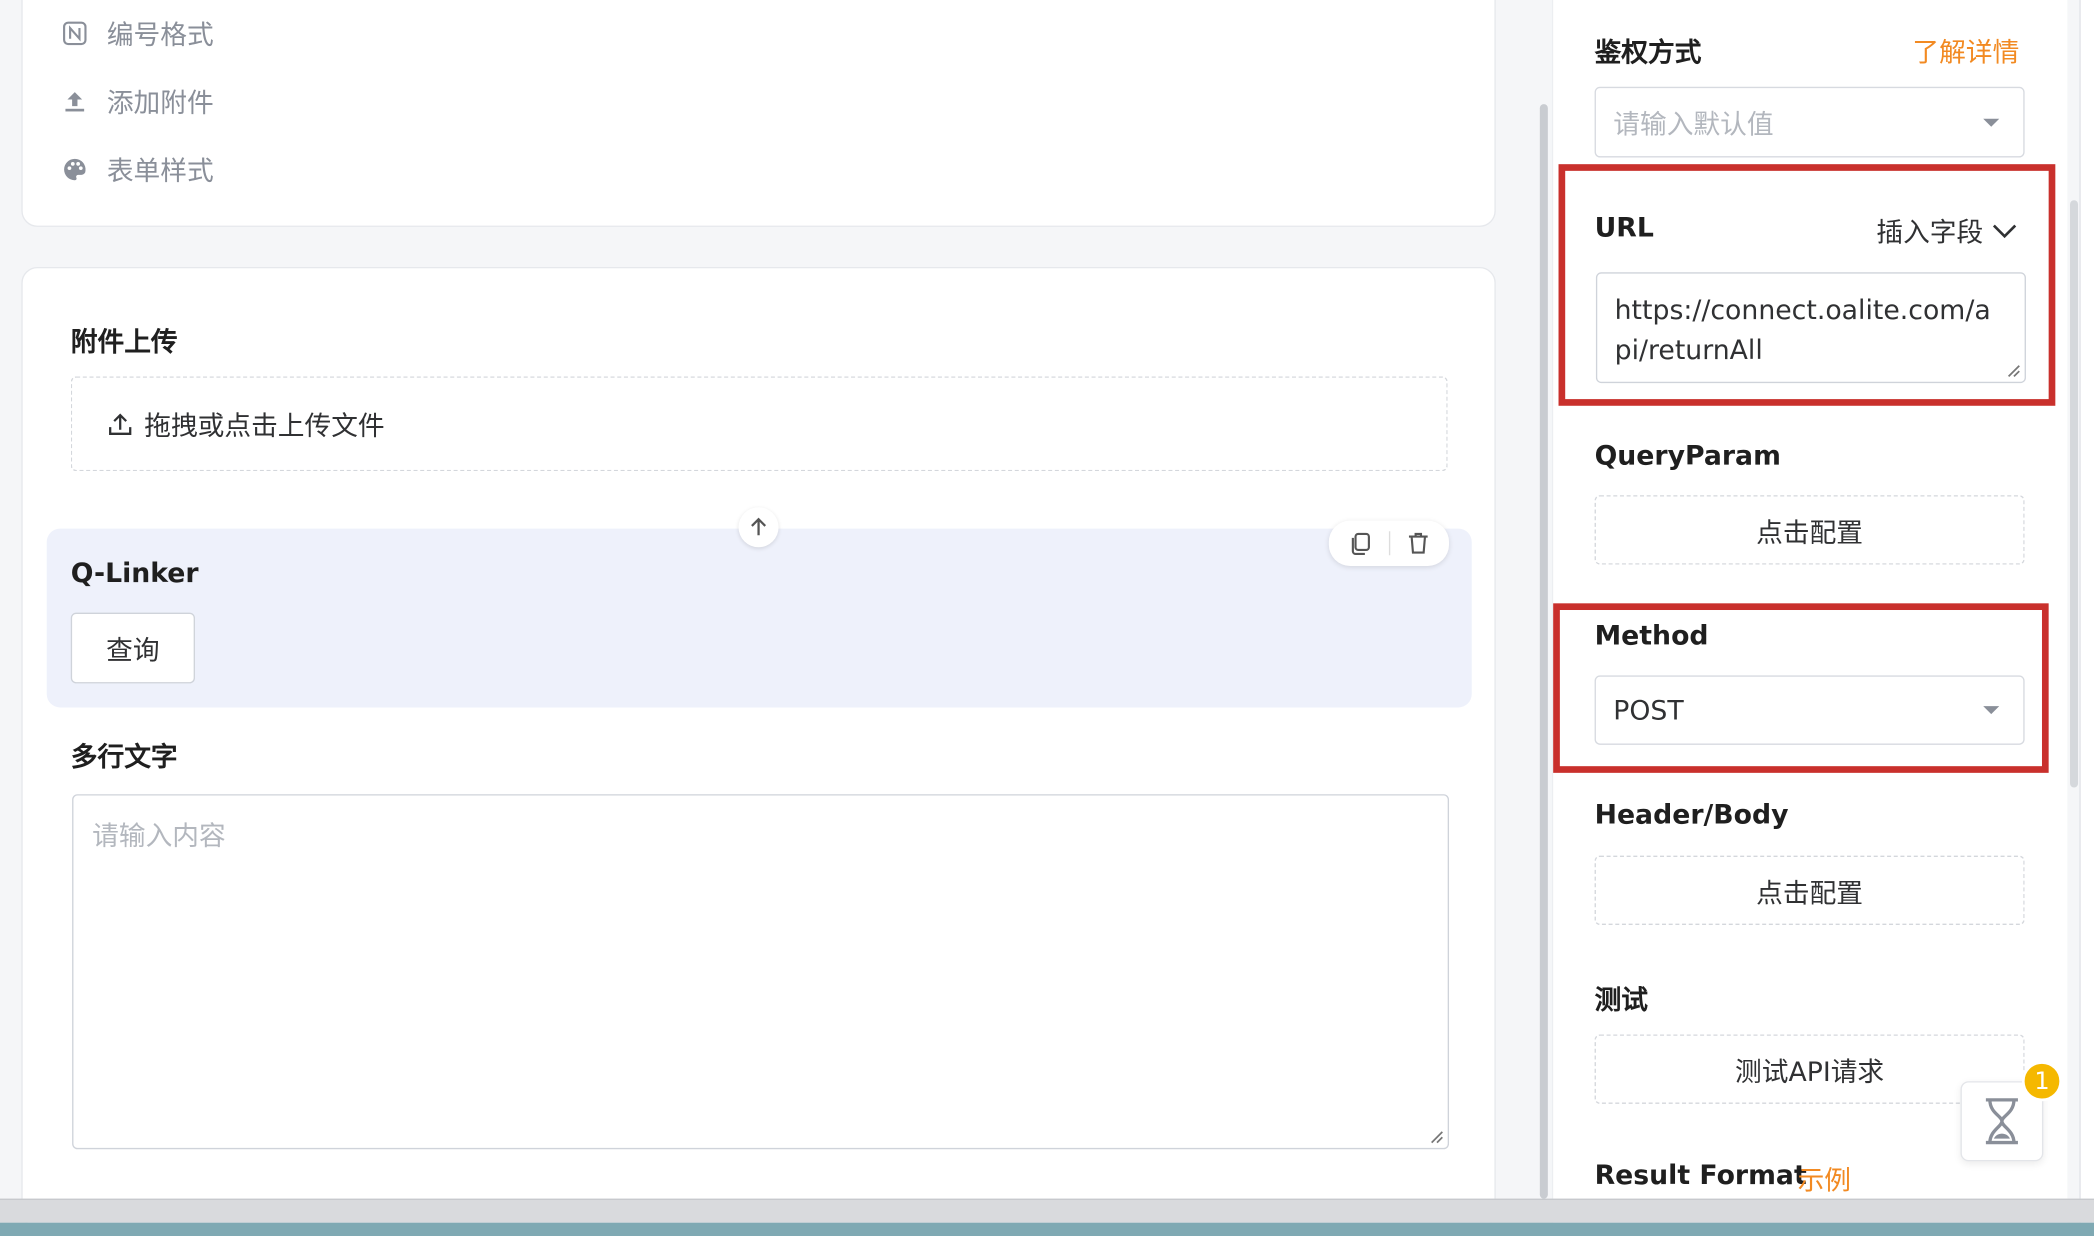 This screenshot has height=1236, width=2094. I want to click on auth-select-placeholder: 请输入默认值, so click(1693, 124).